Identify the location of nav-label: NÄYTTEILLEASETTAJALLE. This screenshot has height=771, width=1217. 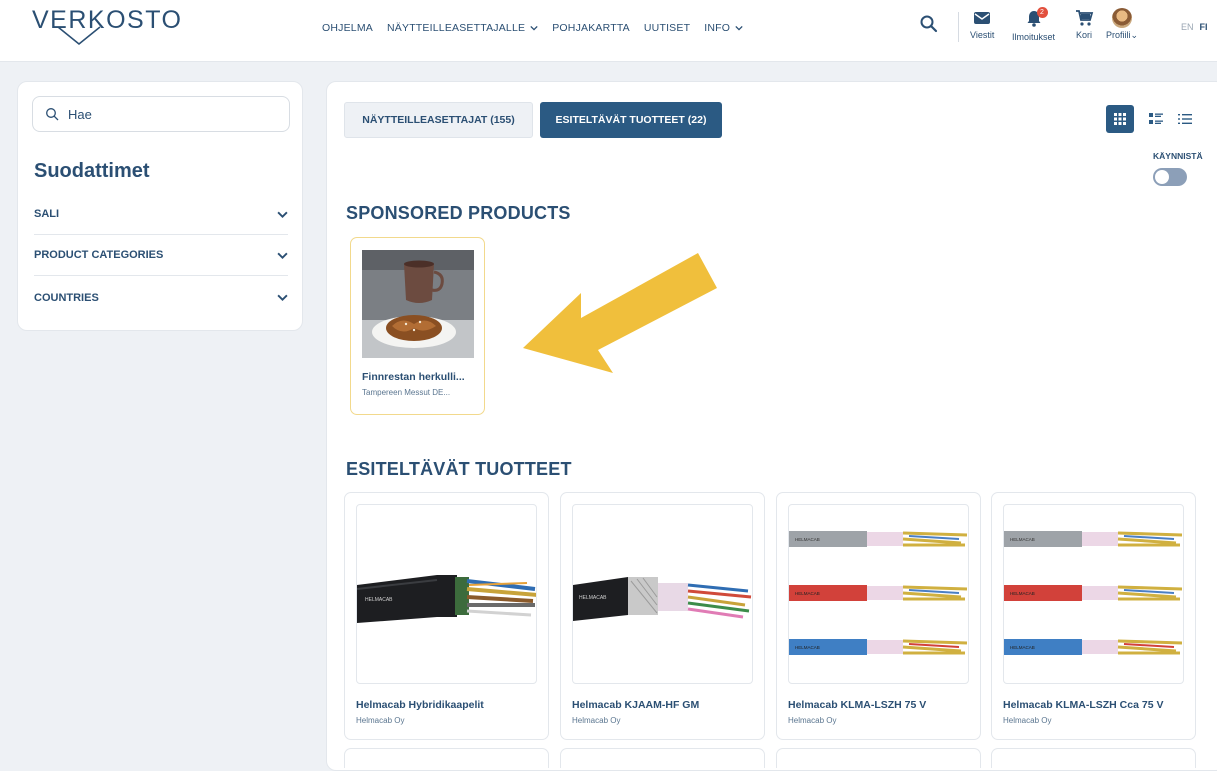
(456, 28).